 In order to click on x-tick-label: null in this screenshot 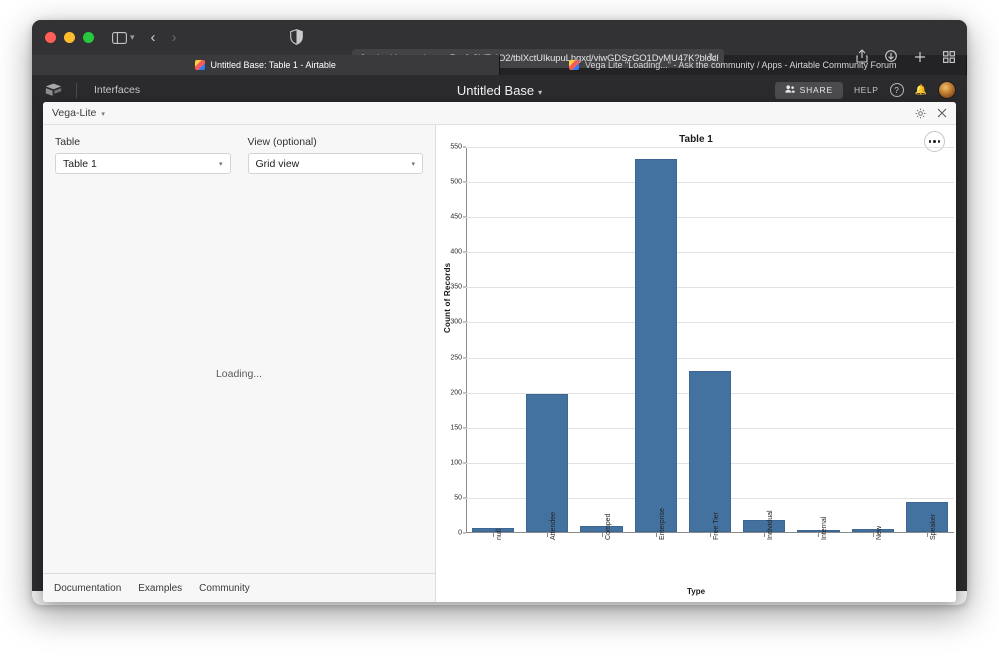, I will do `click(500, 534)`.